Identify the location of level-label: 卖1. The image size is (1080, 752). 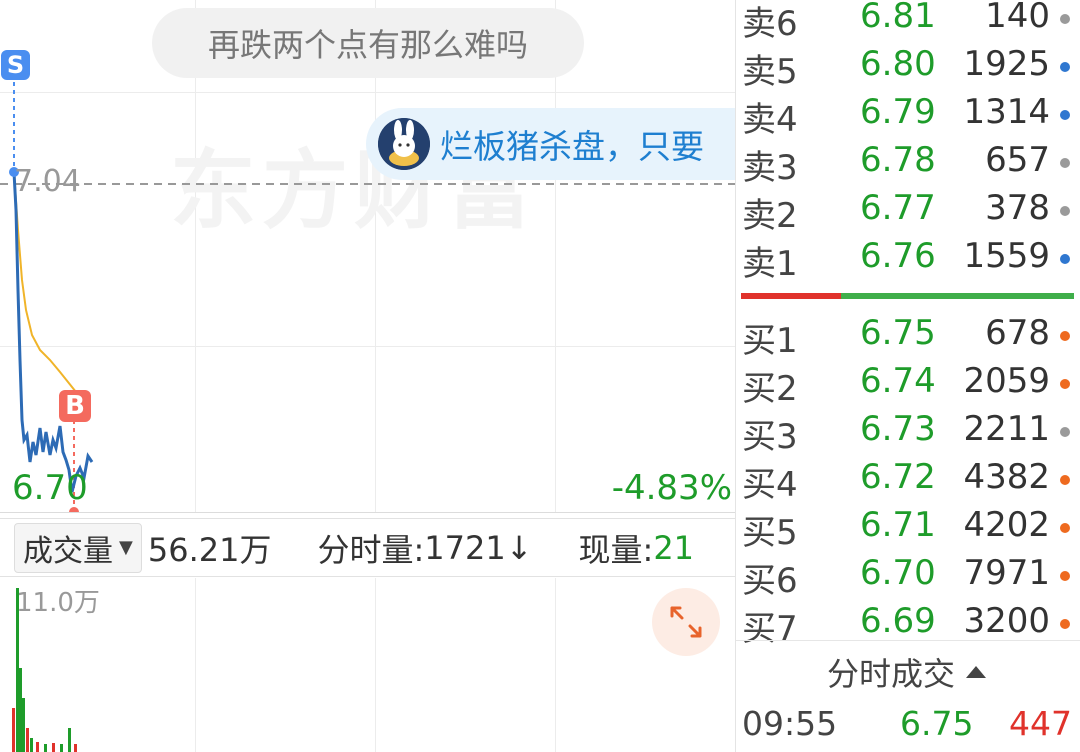
(770, 264).